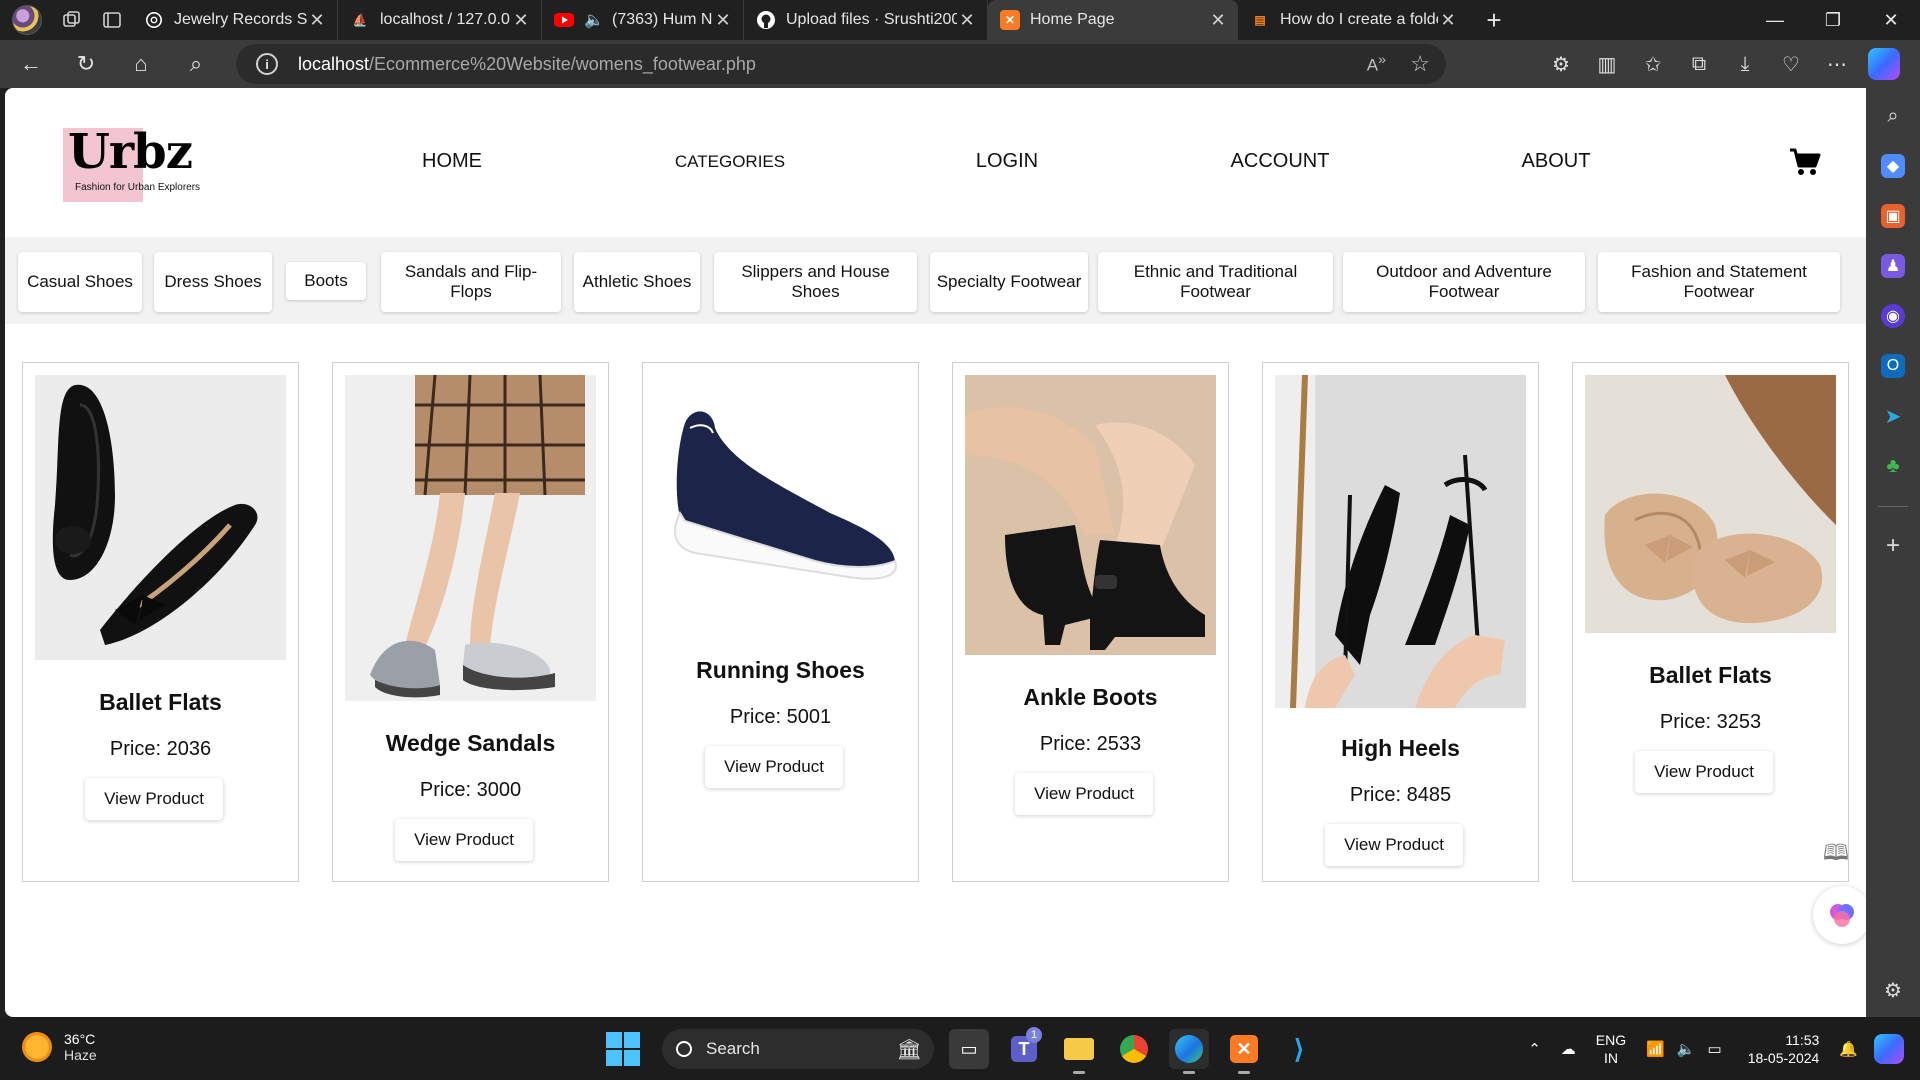 This screenshot has height=1080, width=1920. Describe the element at coordinates (1805, 162) in the screenshot. I see `cart-icon` at that location.